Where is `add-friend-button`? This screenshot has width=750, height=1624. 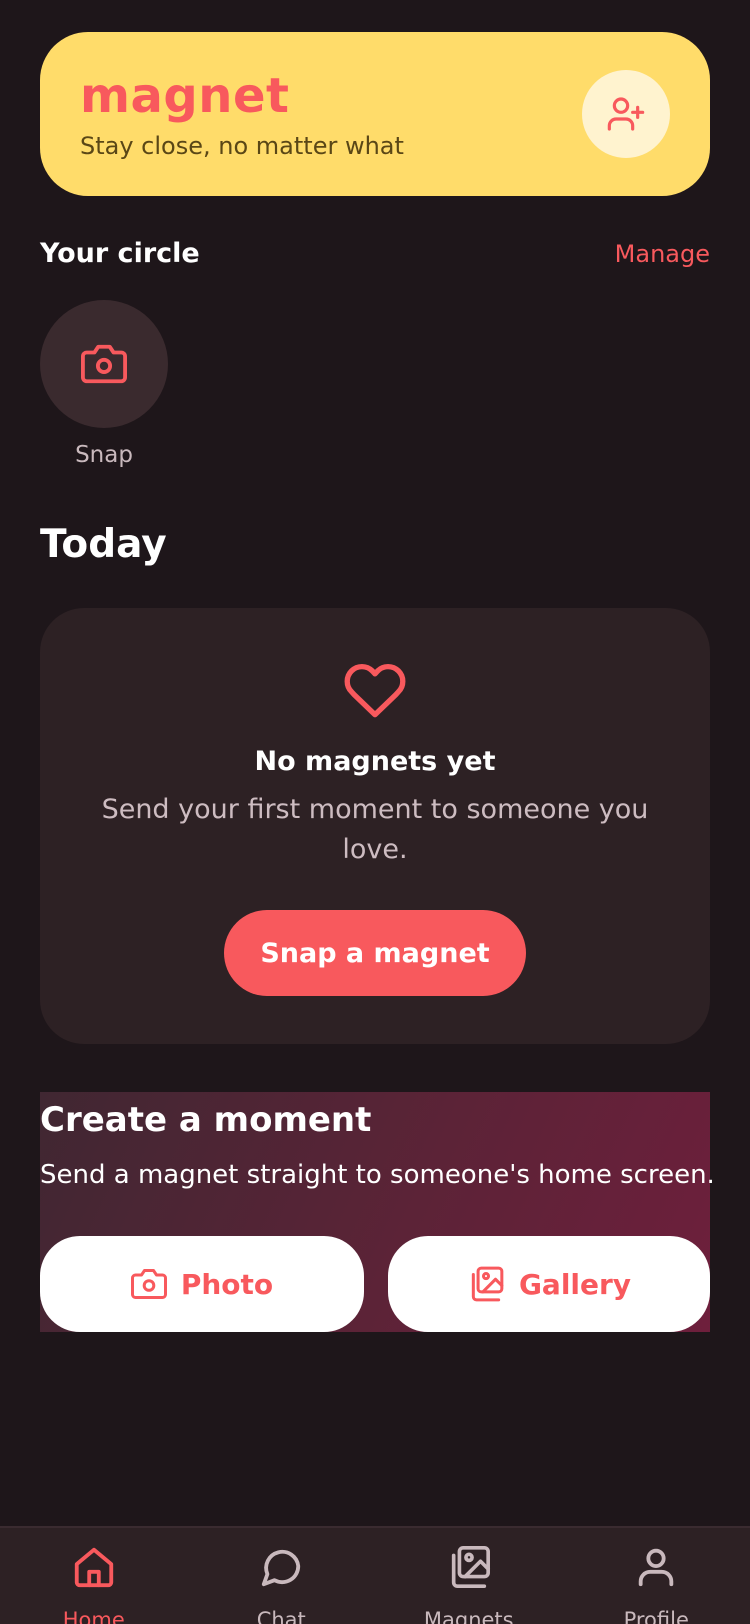 add-friend-button is located at coordinates (626, 114).